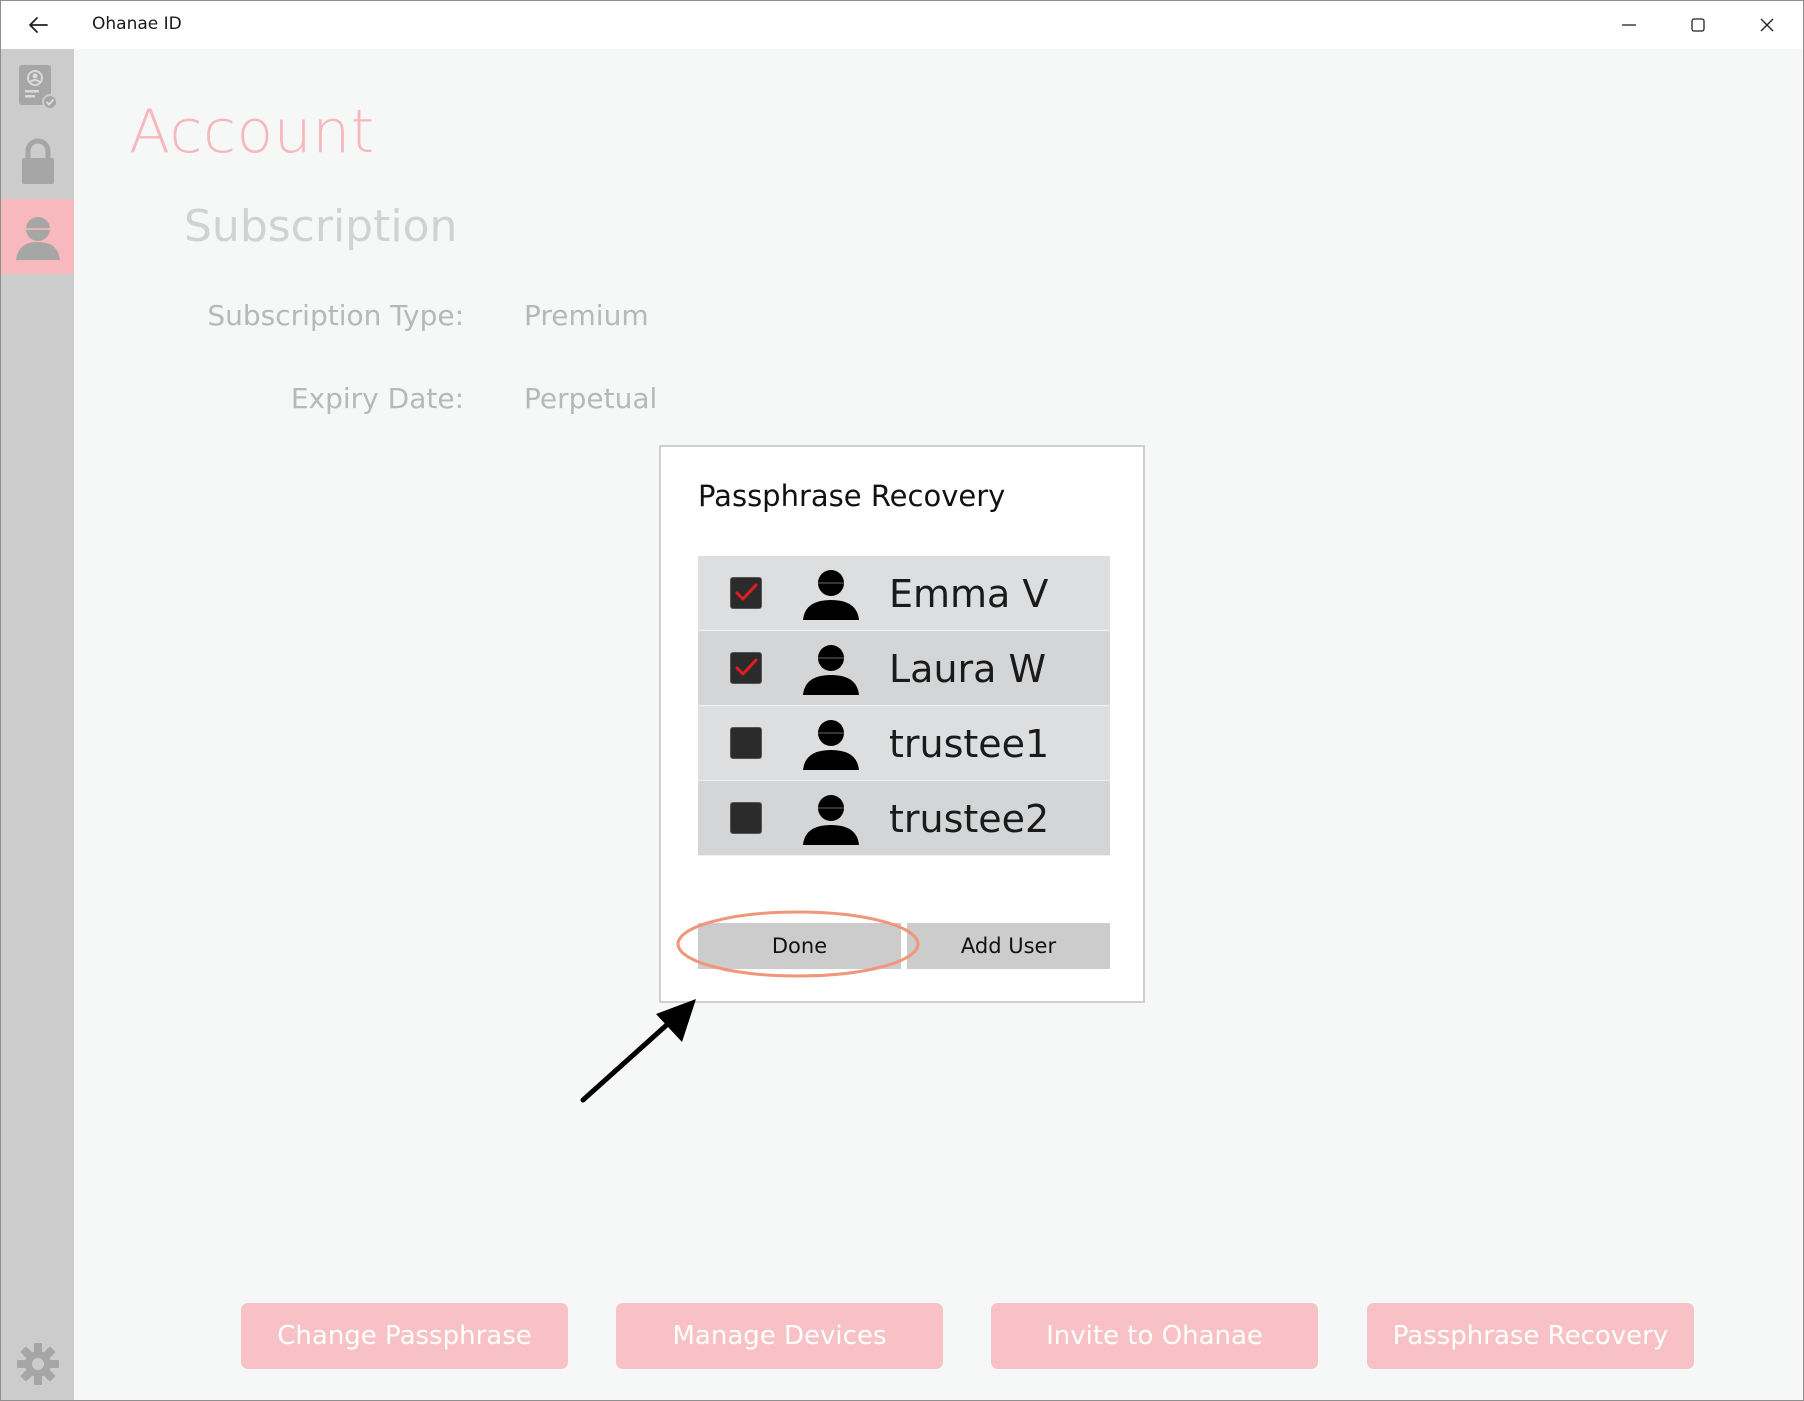 Image resolution: width=1804 pixels, height=1401 pixels. What do you see at coordinates (1530, 1336) in the screenshot?
I see `passphrase-recovery-button: Passphrase Recovery` at bounding box center [1530, 1336].